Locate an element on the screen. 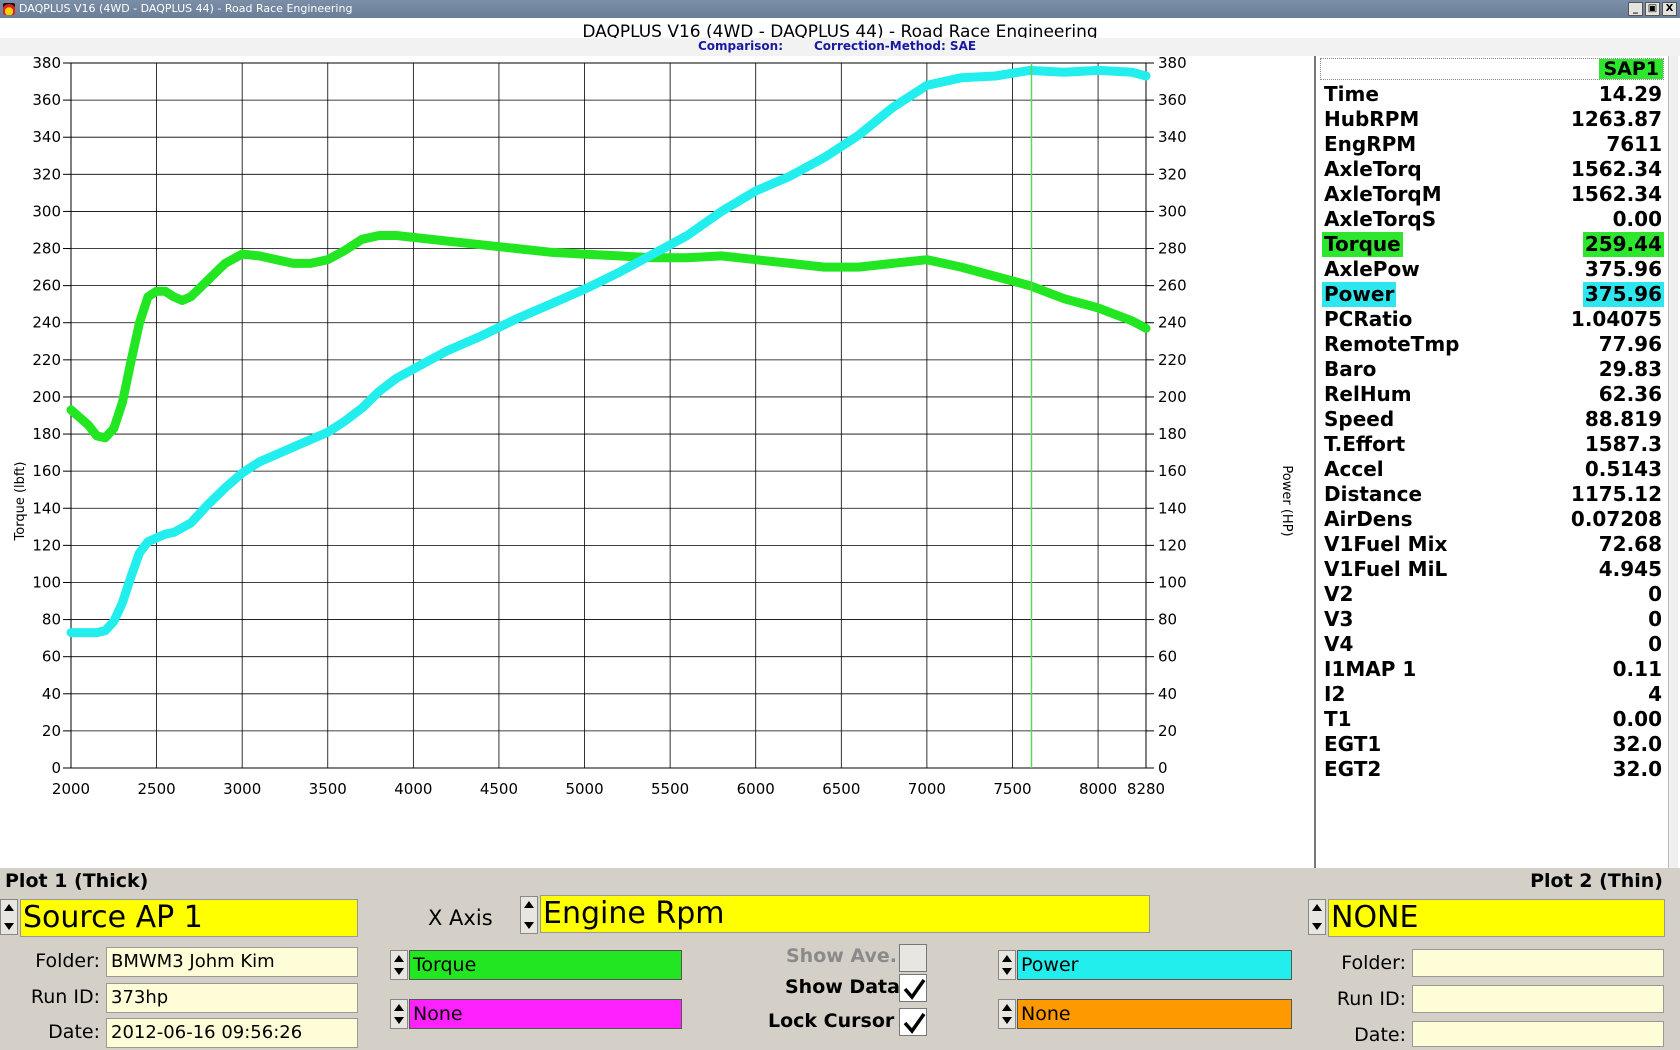 This screenshot has height=1050, width=1680. y-tick-label: 40 is located at coordinates (51, 694).